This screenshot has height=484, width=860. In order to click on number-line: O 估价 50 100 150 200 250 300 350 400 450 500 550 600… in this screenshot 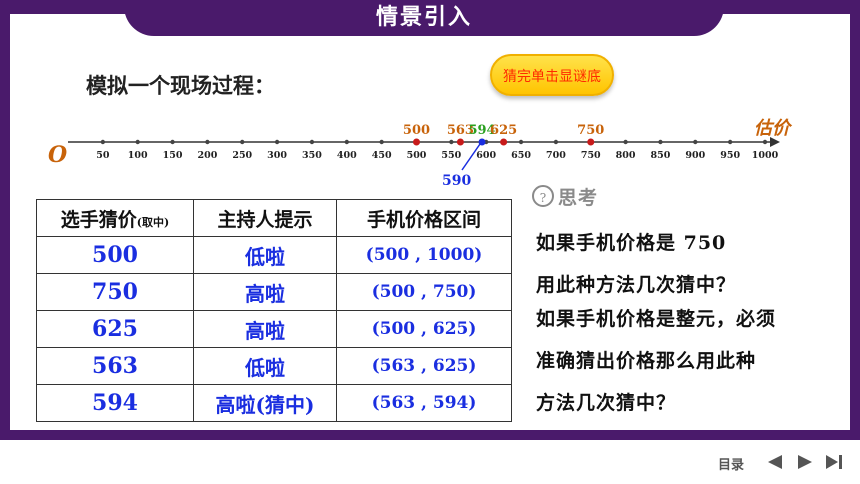, I will do `click(420, 153)`.